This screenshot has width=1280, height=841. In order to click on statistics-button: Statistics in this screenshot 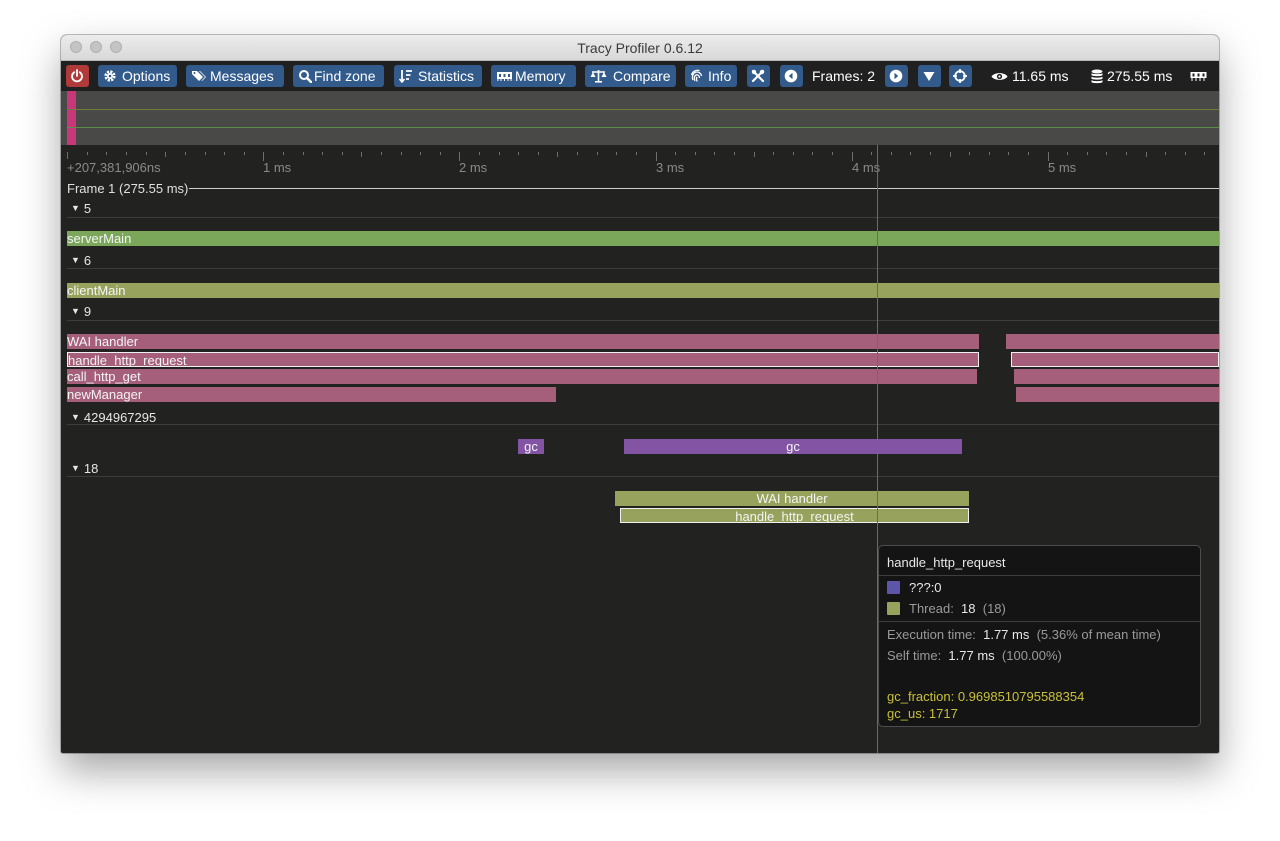, I will do `click(438, 76)`.